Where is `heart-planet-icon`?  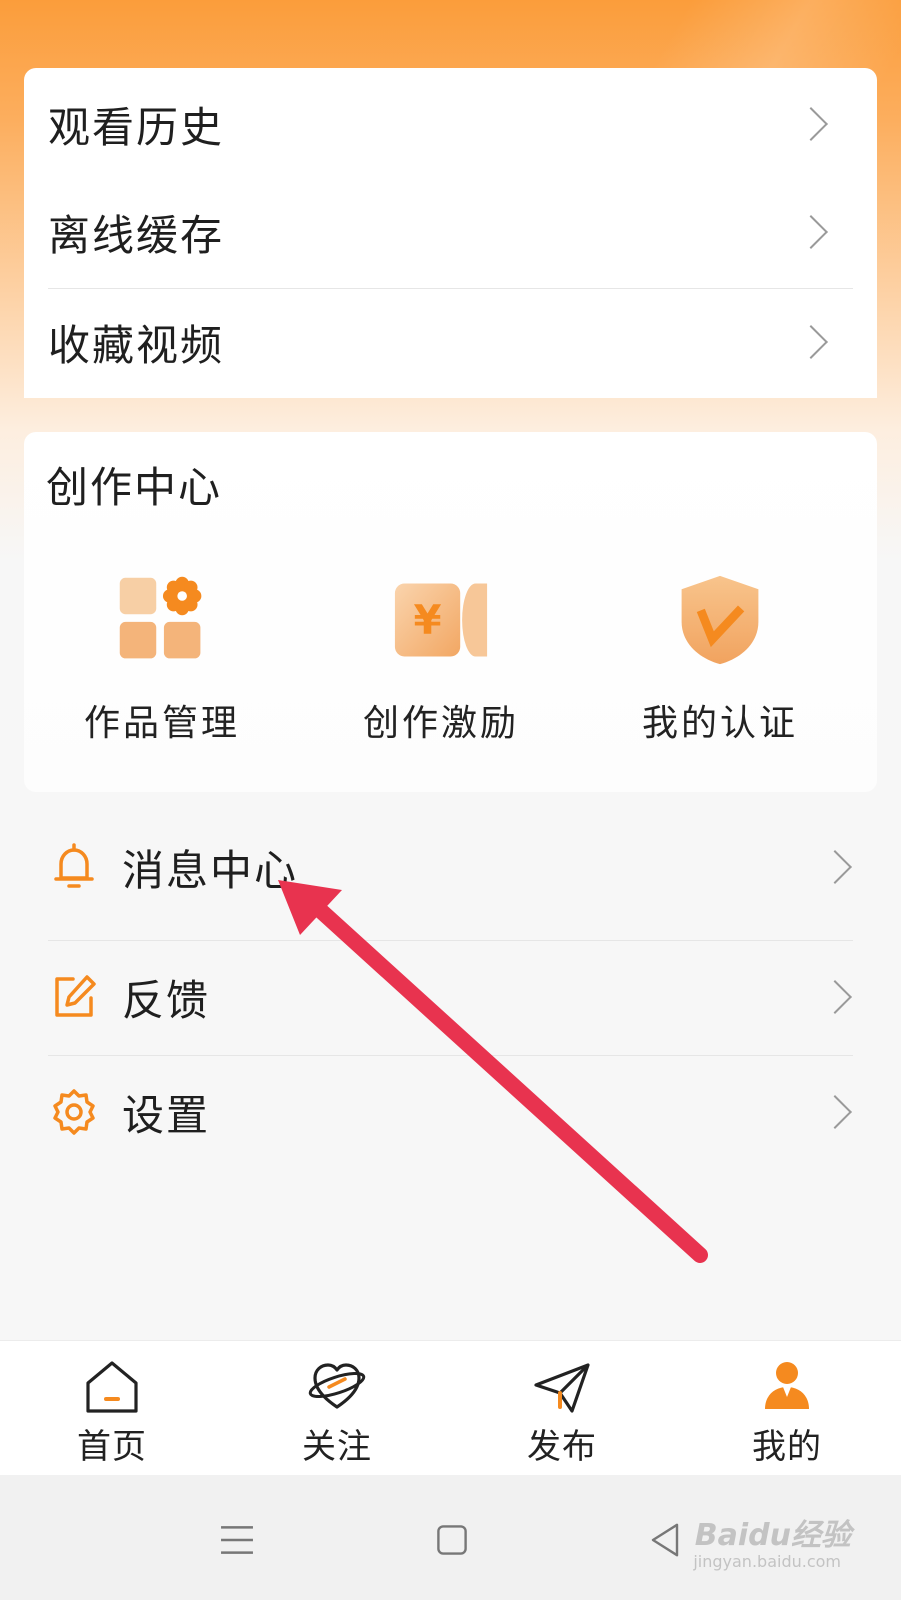
heart-planet-icon is located at coordinates (337, 1386).